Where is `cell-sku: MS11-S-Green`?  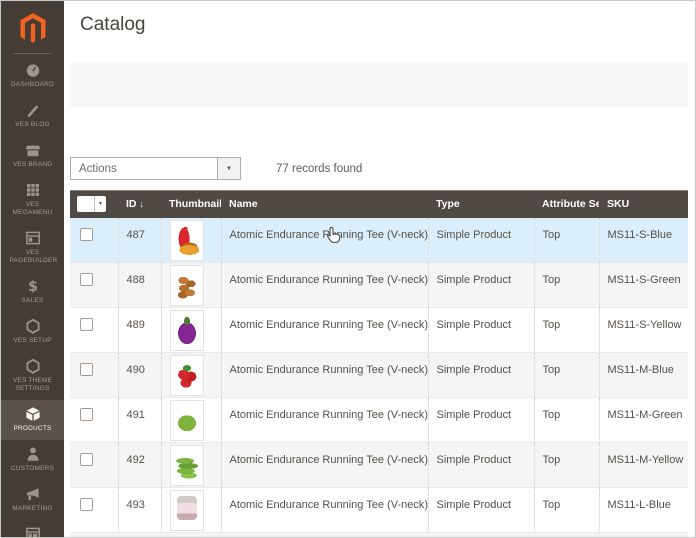
cell-sku: MS11-S-Green is located at coordinates (643, 285).